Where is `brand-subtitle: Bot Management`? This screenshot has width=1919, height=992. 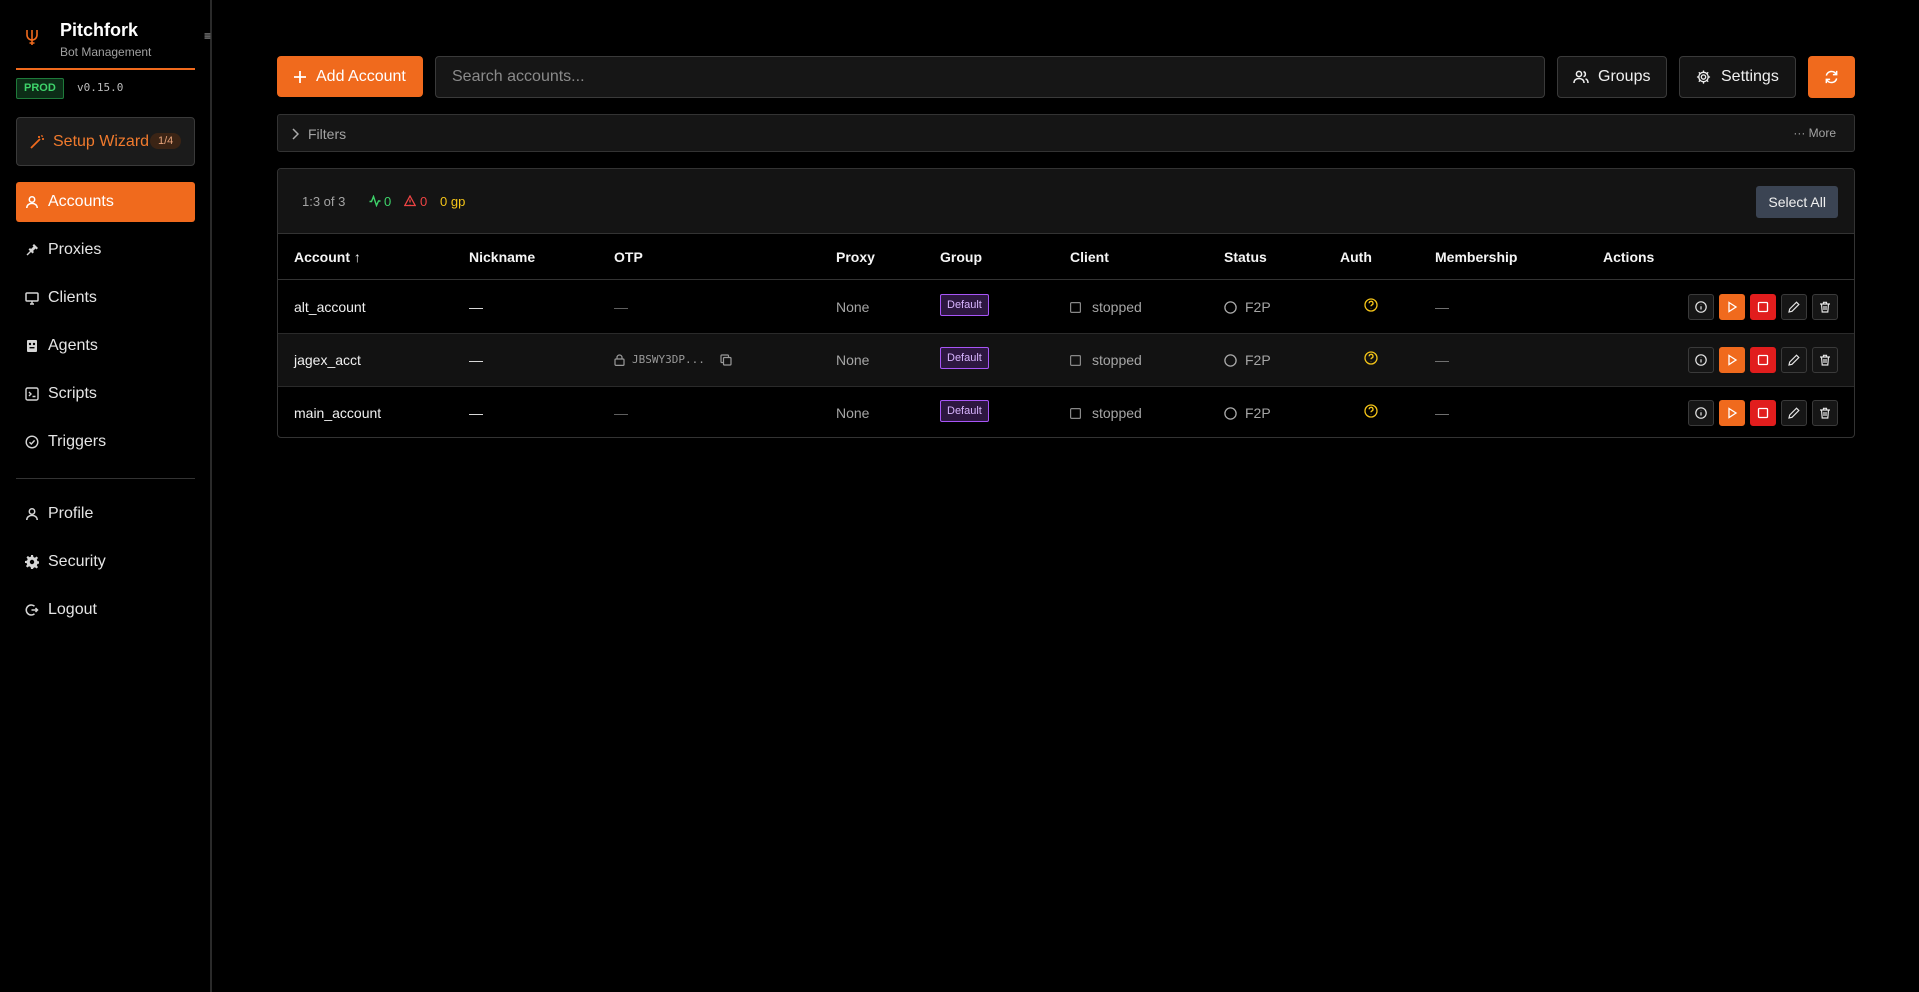 brand-subtitle: Bot Management is located at coordinates (106, 52).